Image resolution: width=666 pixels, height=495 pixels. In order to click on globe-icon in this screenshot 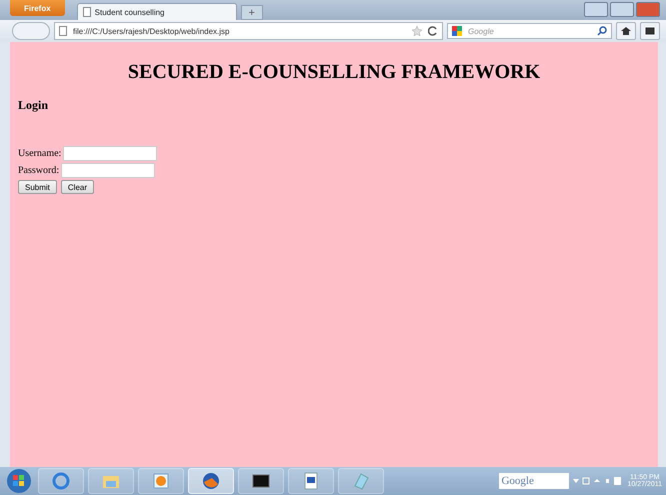, I will do `click(211, 481)`.